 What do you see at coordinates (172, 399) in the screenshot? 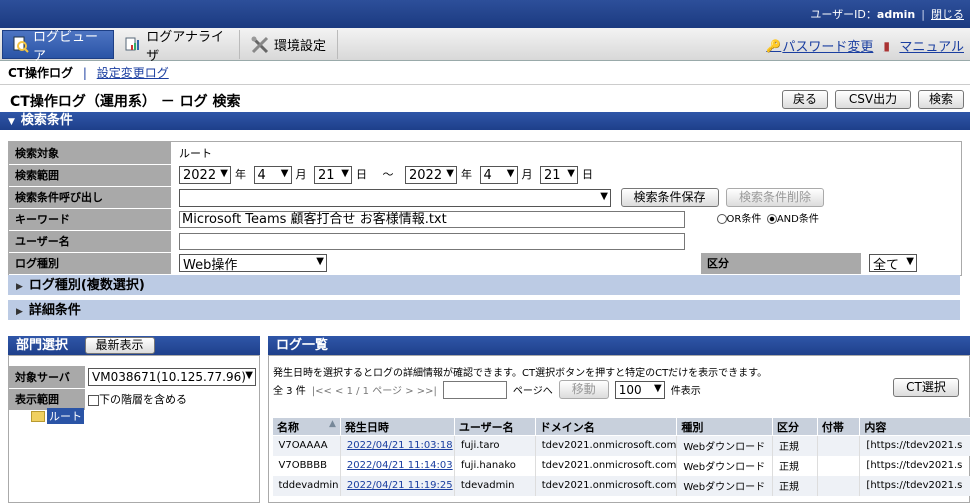
I see `scope-cell: 下の階層を含める` at bounding box center [172, 399].